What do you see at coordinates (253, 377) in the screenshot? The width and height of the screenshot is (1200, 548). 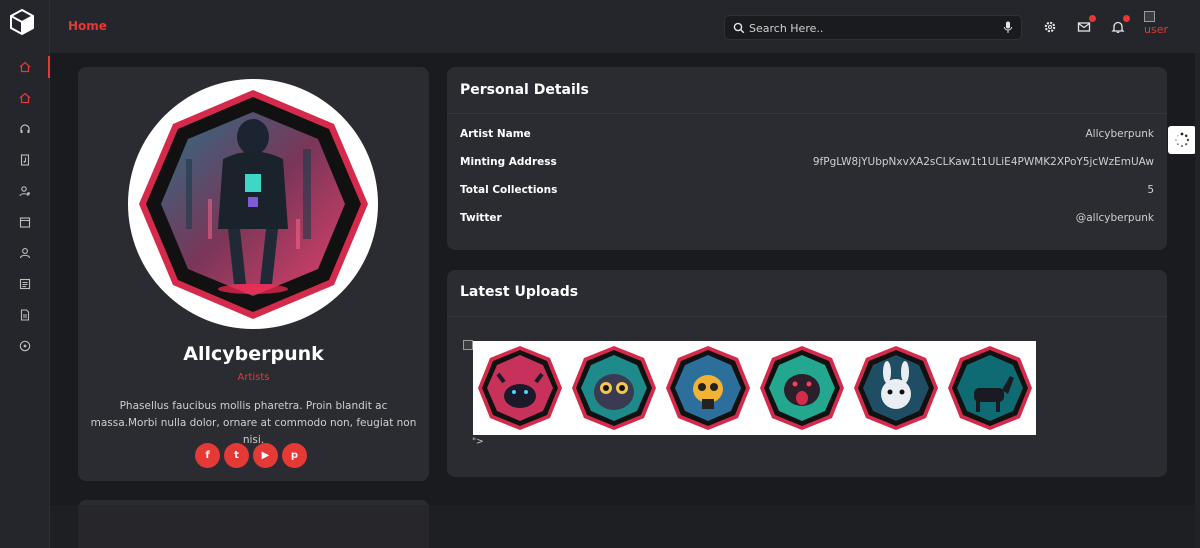 I see `profile-role: Artists` at bounding box center [253, 377].